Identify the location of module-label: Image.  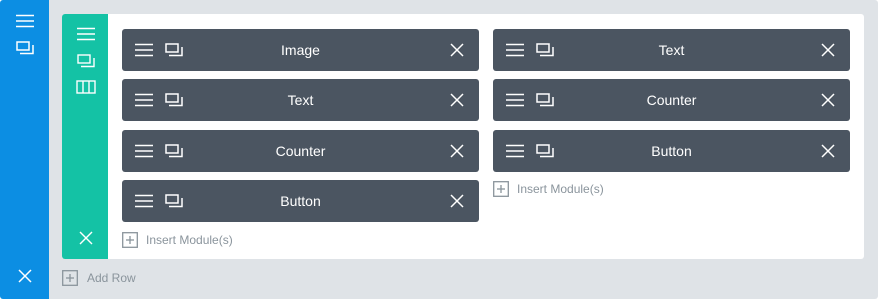
(300, 50).